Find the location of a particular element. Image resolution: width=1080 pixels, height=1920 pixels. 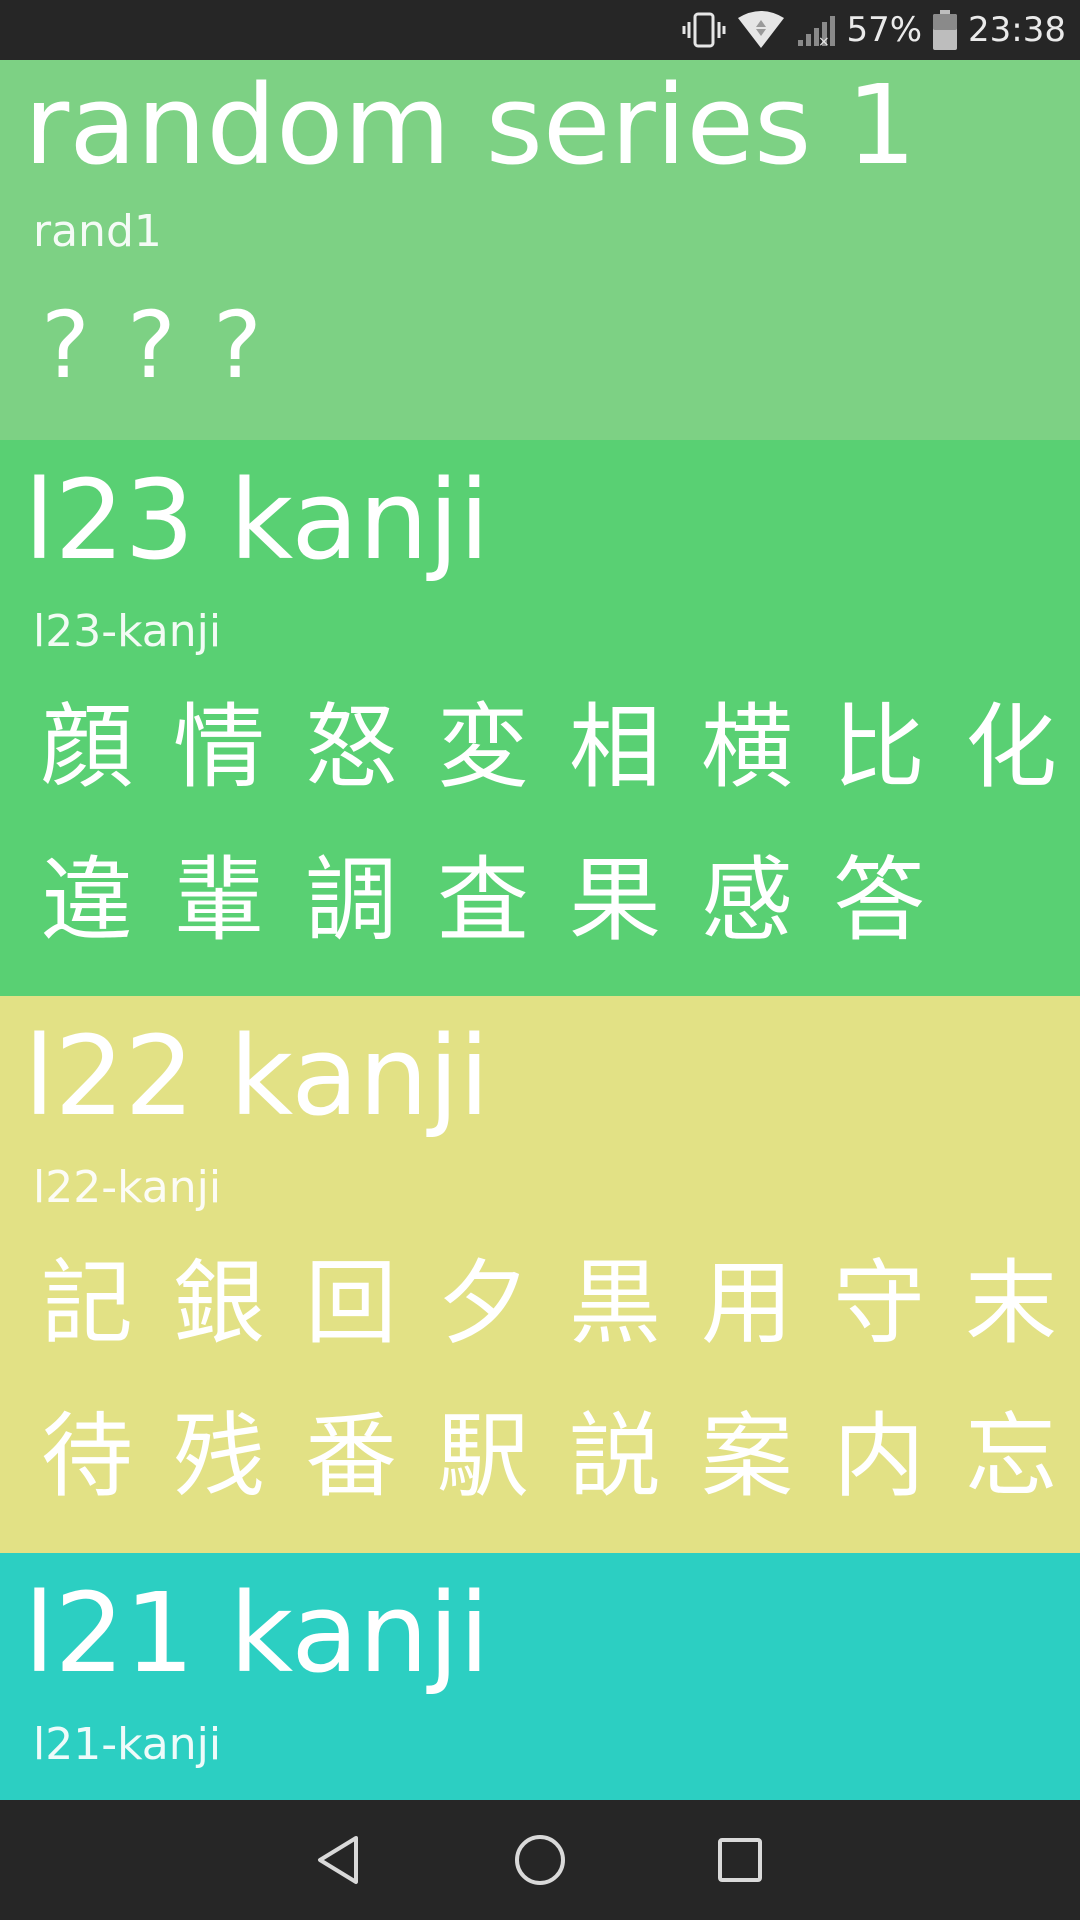

kanji-char: 横 is located at coordinates (747, 747).